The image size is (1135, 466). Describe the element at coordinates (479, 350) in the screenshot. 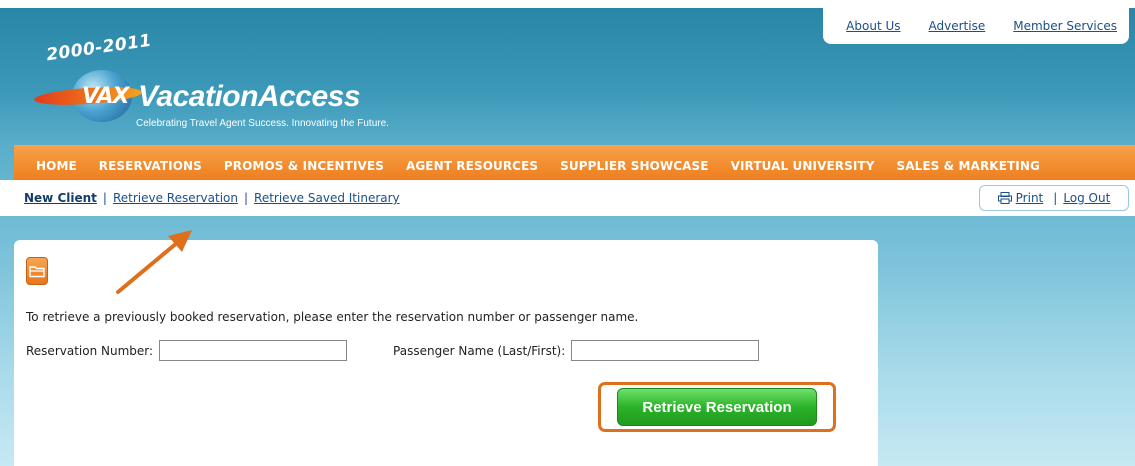

I see `passenger-name-label: Passenger Name (Last/First):` at that location.